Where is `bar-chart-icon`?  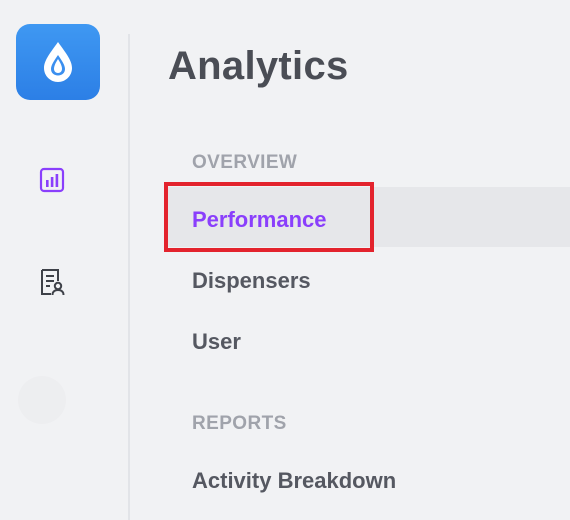
bar-chart-icon is located at coordinates (52, 180).